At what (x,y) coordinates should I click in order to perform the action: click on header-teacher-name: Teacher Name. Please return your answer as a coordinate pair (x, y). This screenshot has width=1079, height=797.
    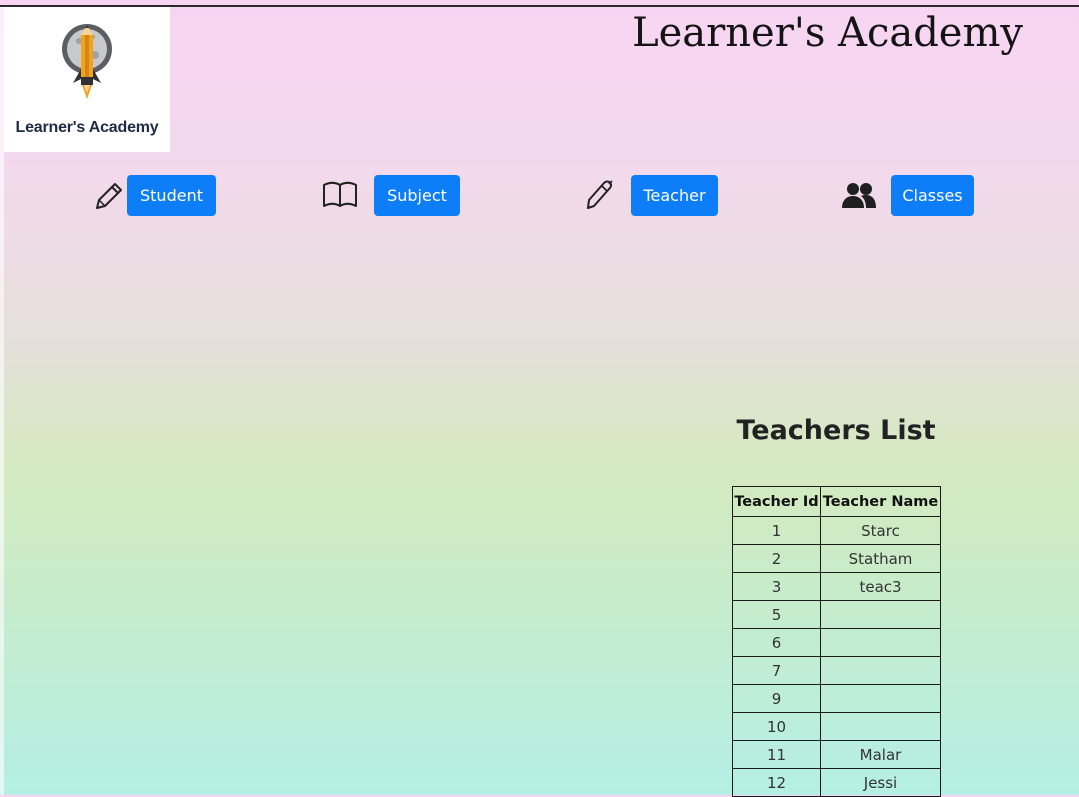
    Looking at the image, I should click on (880, 501).